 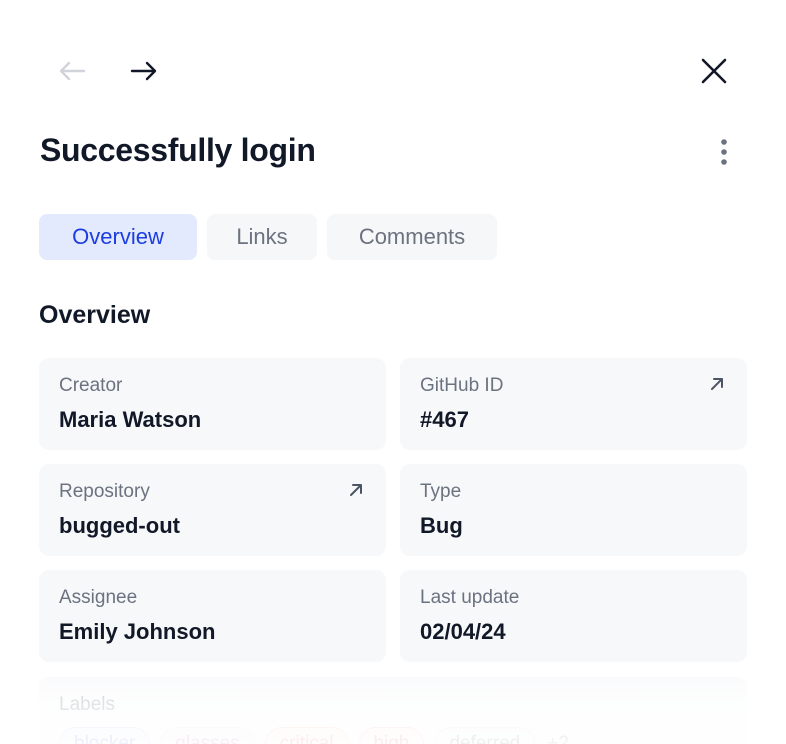 What do you see at coordinates (573, 616) in the screenshot?
I see `field-card-last-update: Last update 02/04/24` at bounding box center [573, 616].